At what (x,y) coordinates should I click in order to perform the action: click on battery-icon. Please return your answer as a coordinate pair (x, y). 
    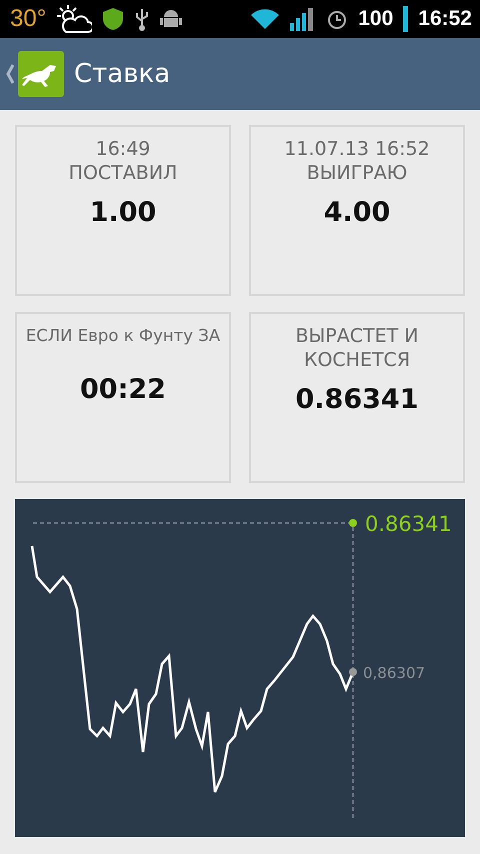
    Looking at the image, I should click on (405, 19).